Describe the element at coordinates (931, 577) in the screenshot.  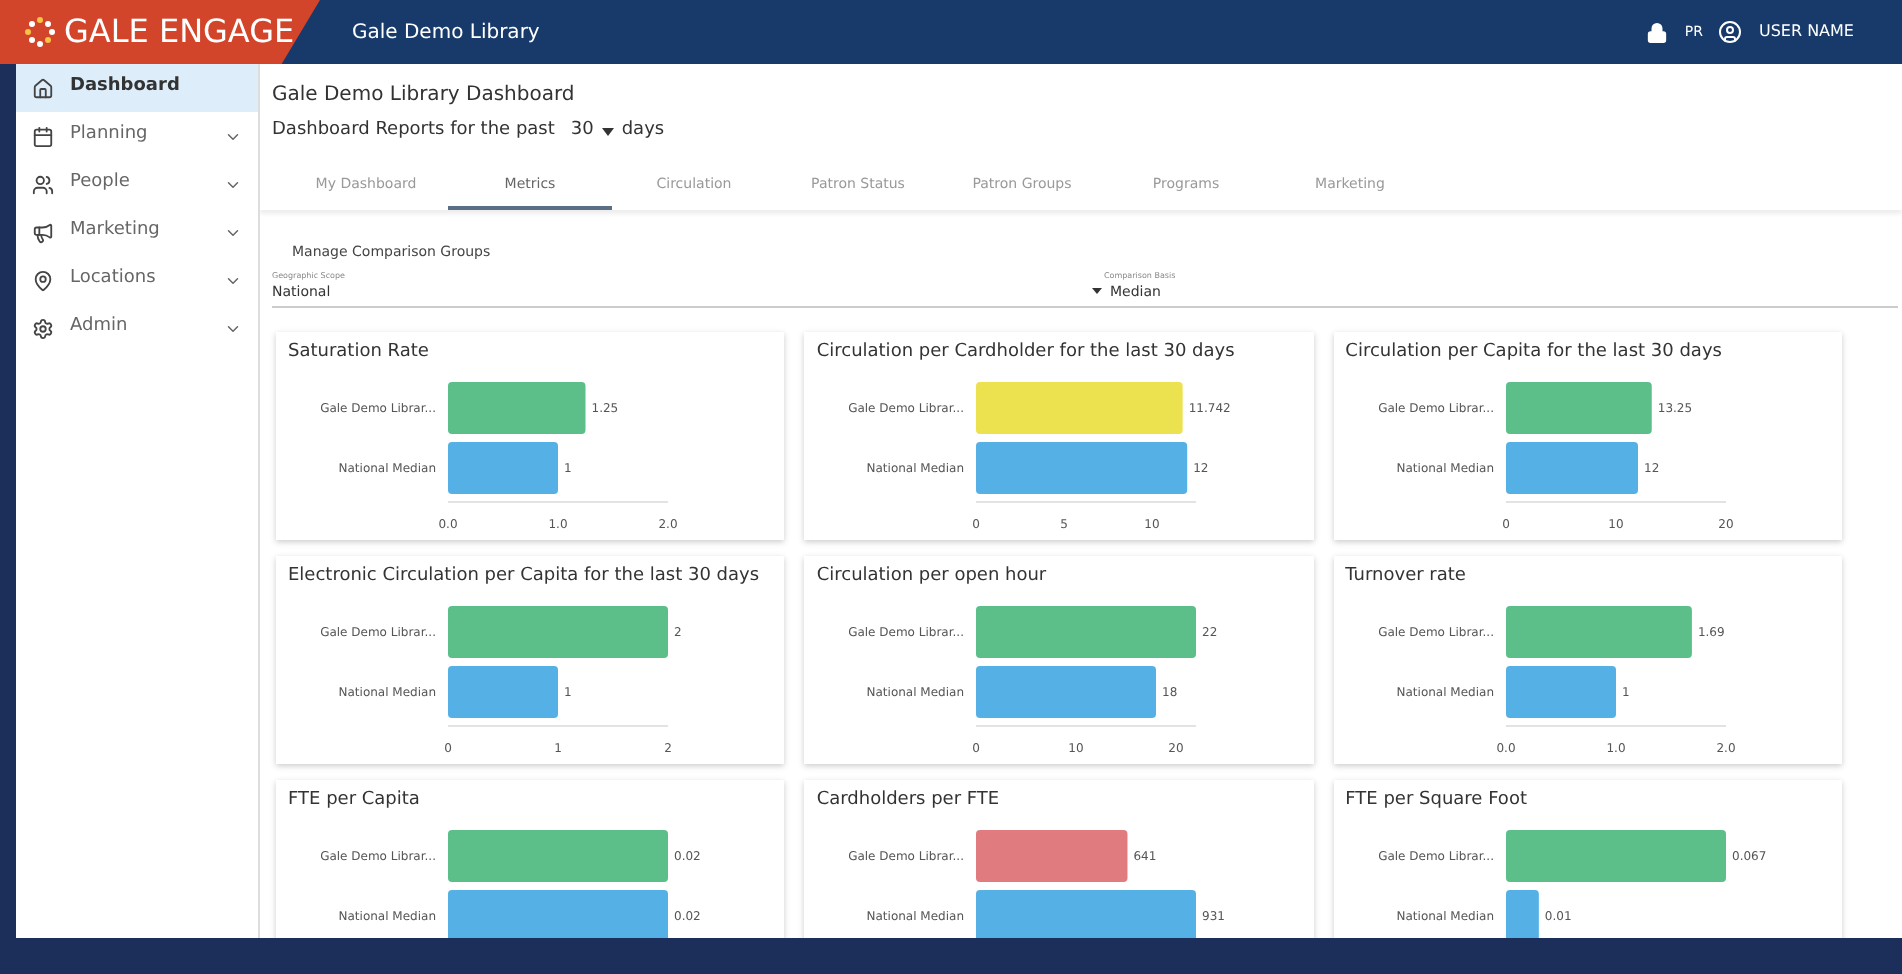
I see `chart-title: Circulation per open hour` at that location.